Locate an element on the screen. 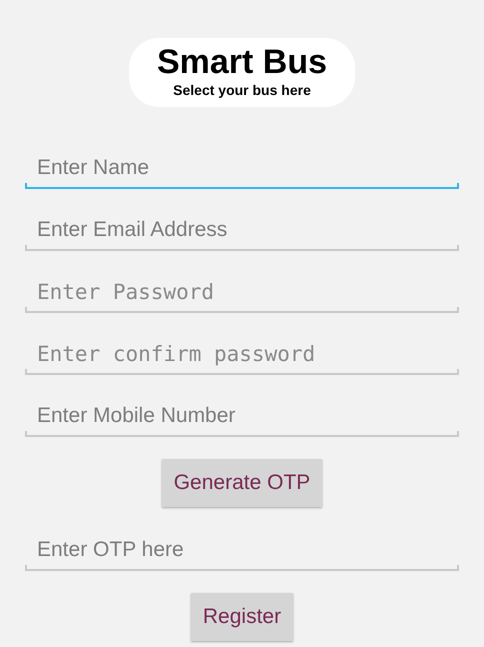 The image size is (484, 647). app-title: Smart Bus is located at coordinates (242, 62).